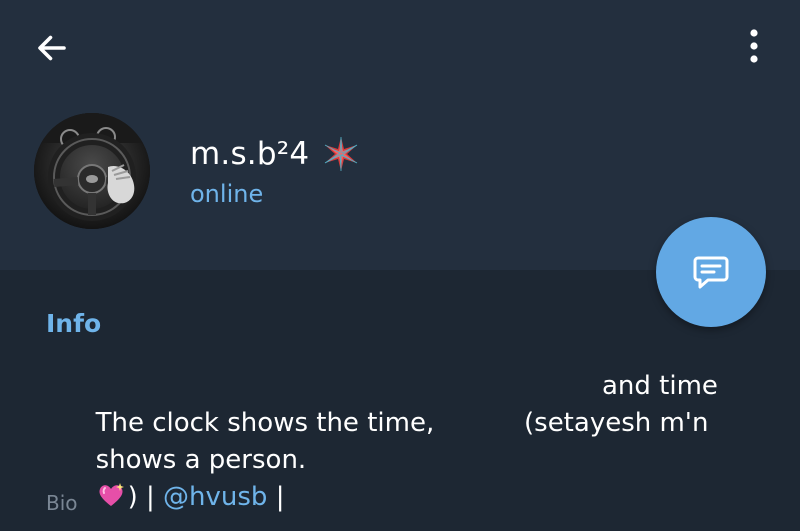  I want to click on bio-line: shows a person. (setayesh m'n, so click(396, 440).